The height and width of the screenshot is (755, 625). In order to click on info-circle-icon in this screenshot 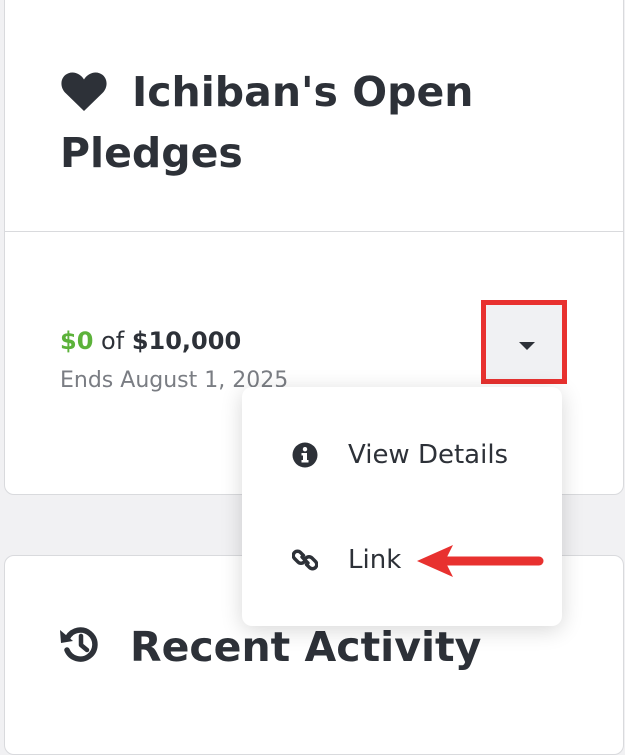, I will do `click(305, 455)`.